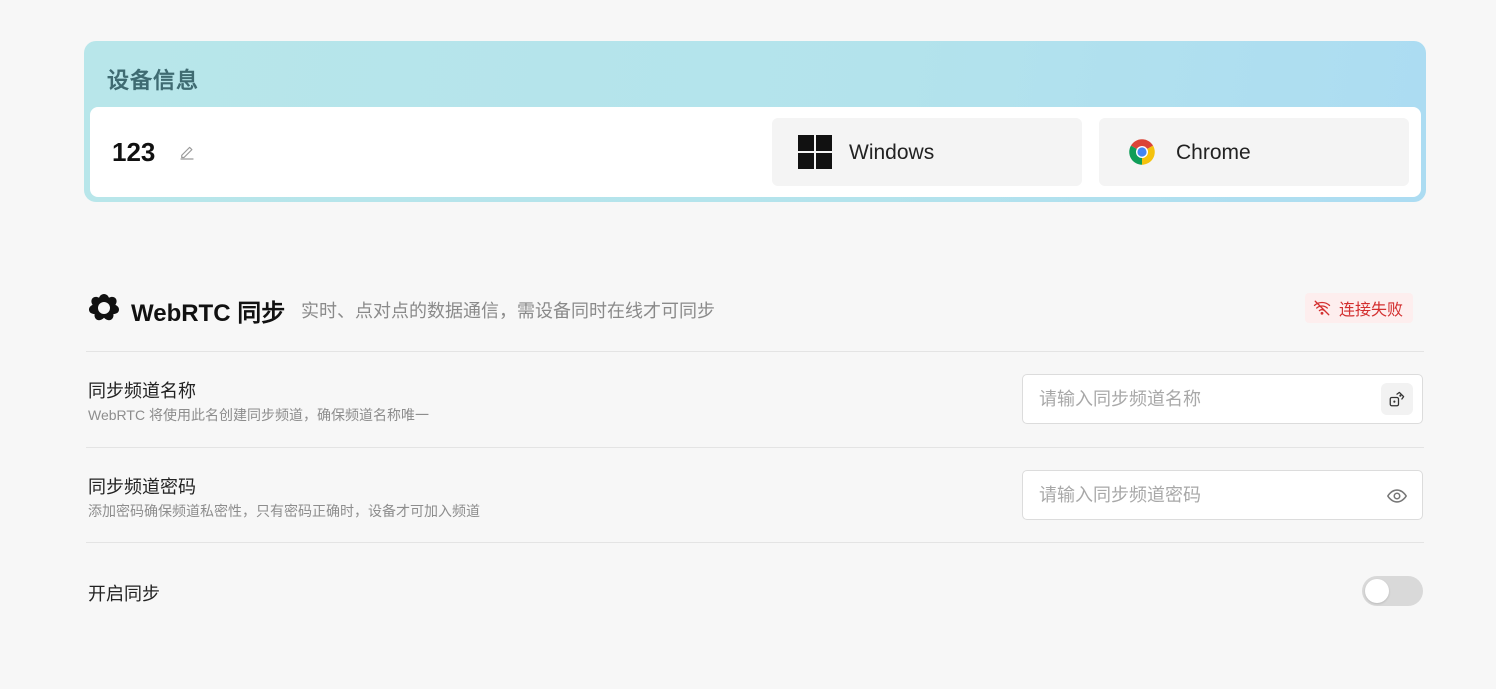 The width and height of the screenshot is (1496, 689). I want to click on channel-name-field, so click(1222, 399).